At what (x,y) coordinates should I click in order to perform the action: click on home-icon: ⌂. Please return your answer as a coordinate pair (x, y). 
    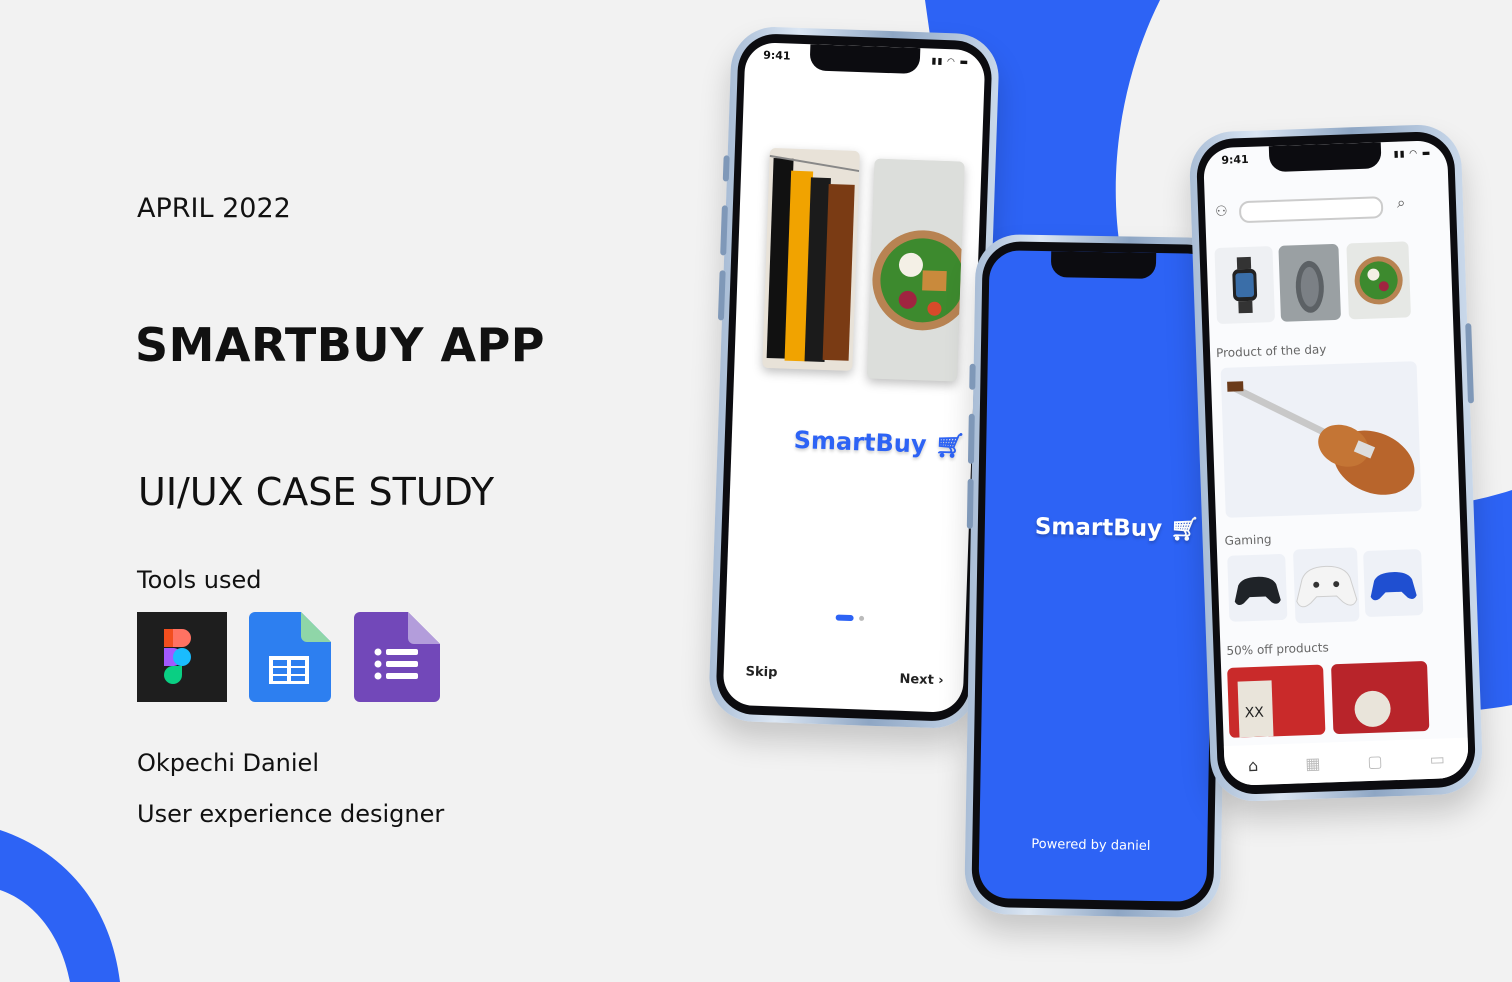
    Looking at the image, I should click on (1253, 764).